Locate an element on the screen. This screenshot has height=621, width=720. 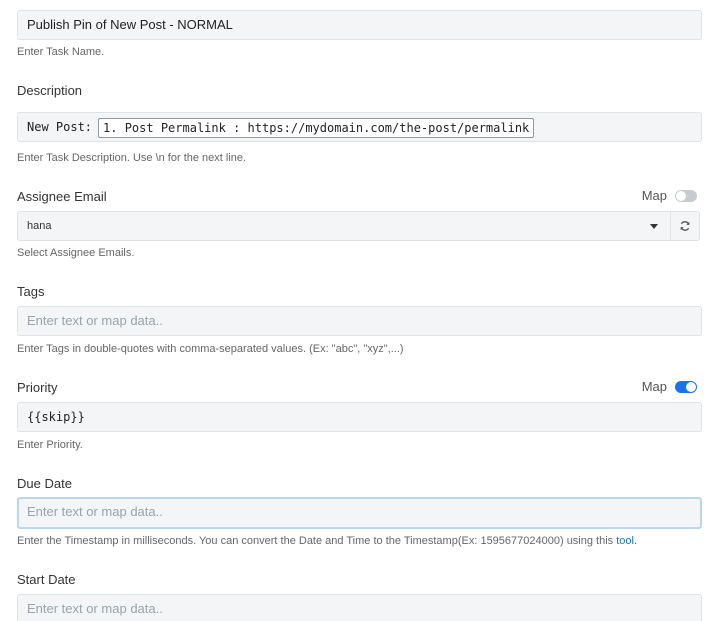
assignee-map-toggle-group: Map is located at coordinates (669, 195).